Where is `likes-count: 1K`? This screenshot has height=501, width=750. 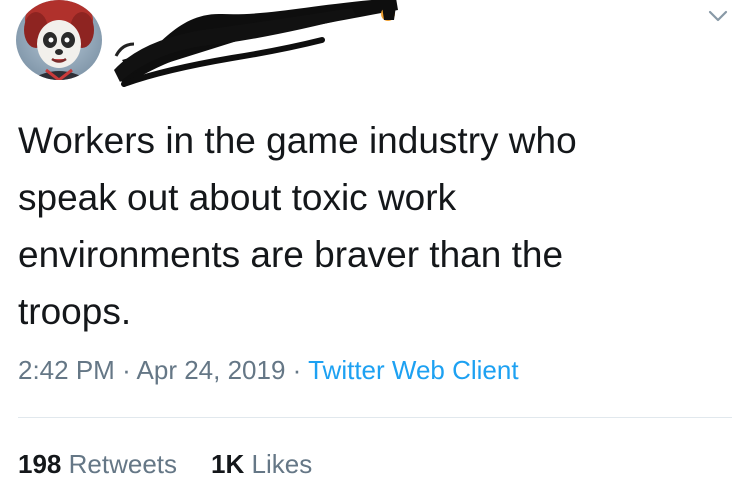 likes-count: 1K is located at coordinates (228, 464).